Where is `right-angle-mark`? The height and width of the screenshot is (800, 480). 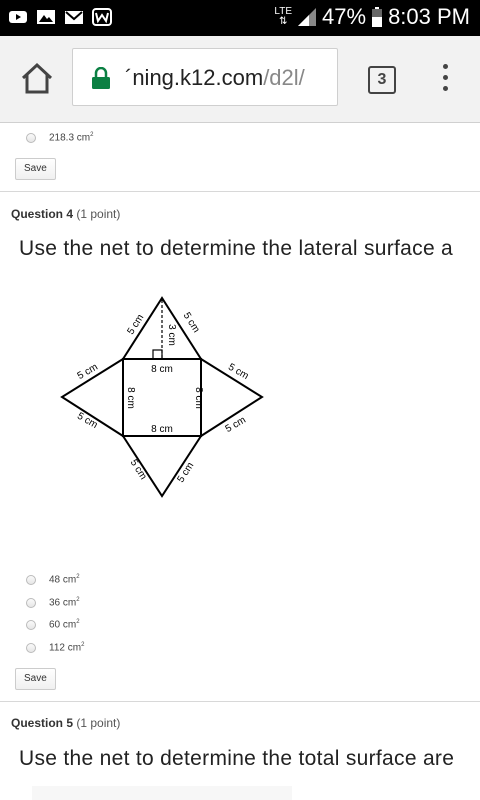
right-angle-mark is located at coordinates (157, 354).